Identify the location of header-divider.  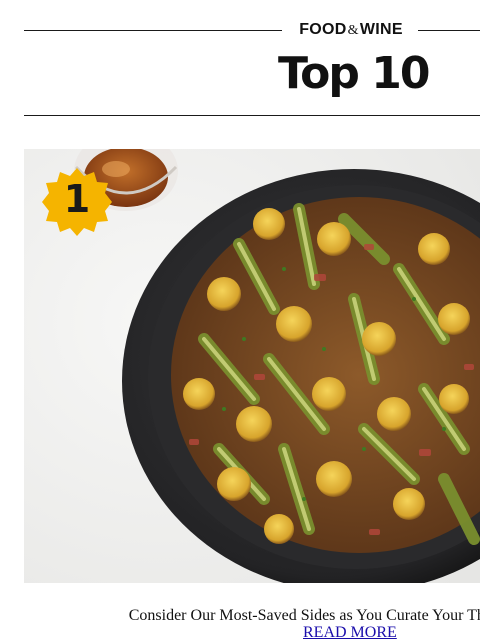
(252, 115).